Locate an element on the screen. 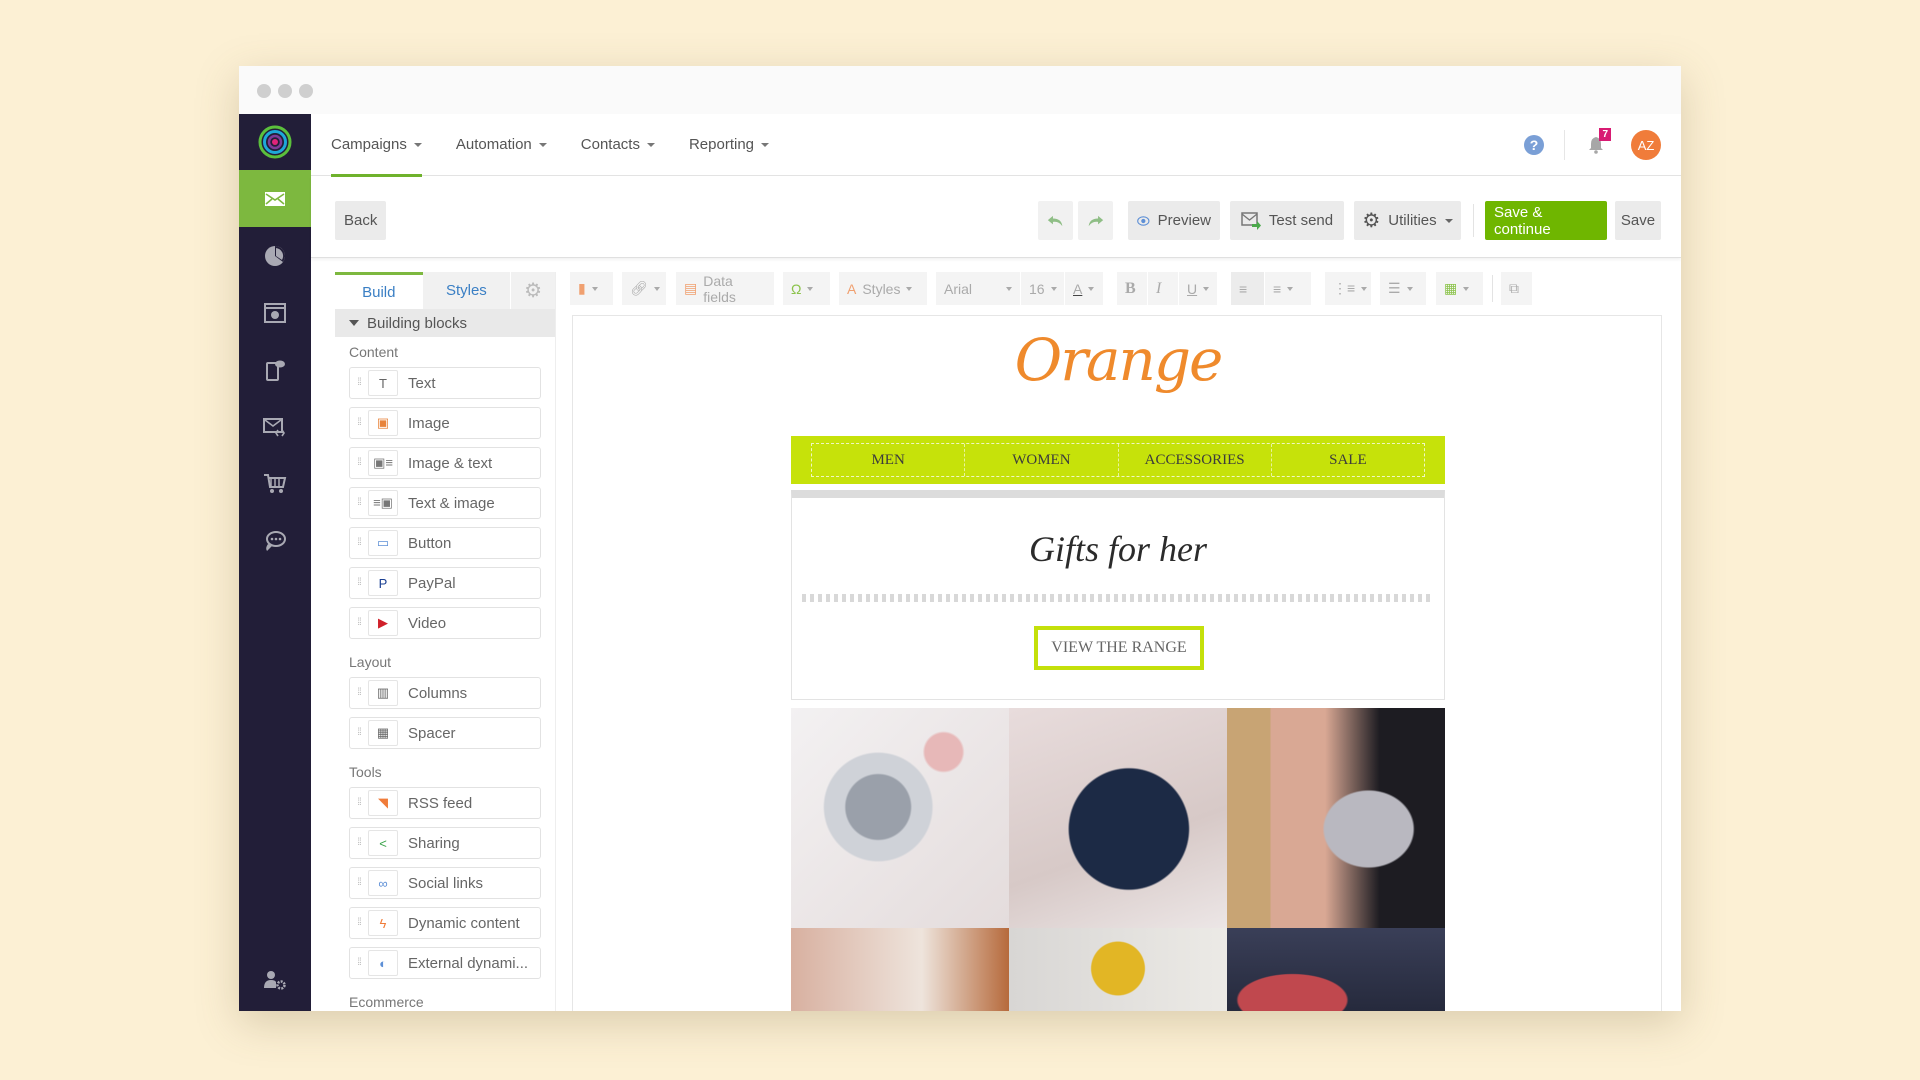 The height and width of the screenshot is (1080, 1920). sidebar-item-chat is located at coordinates (275, 540).